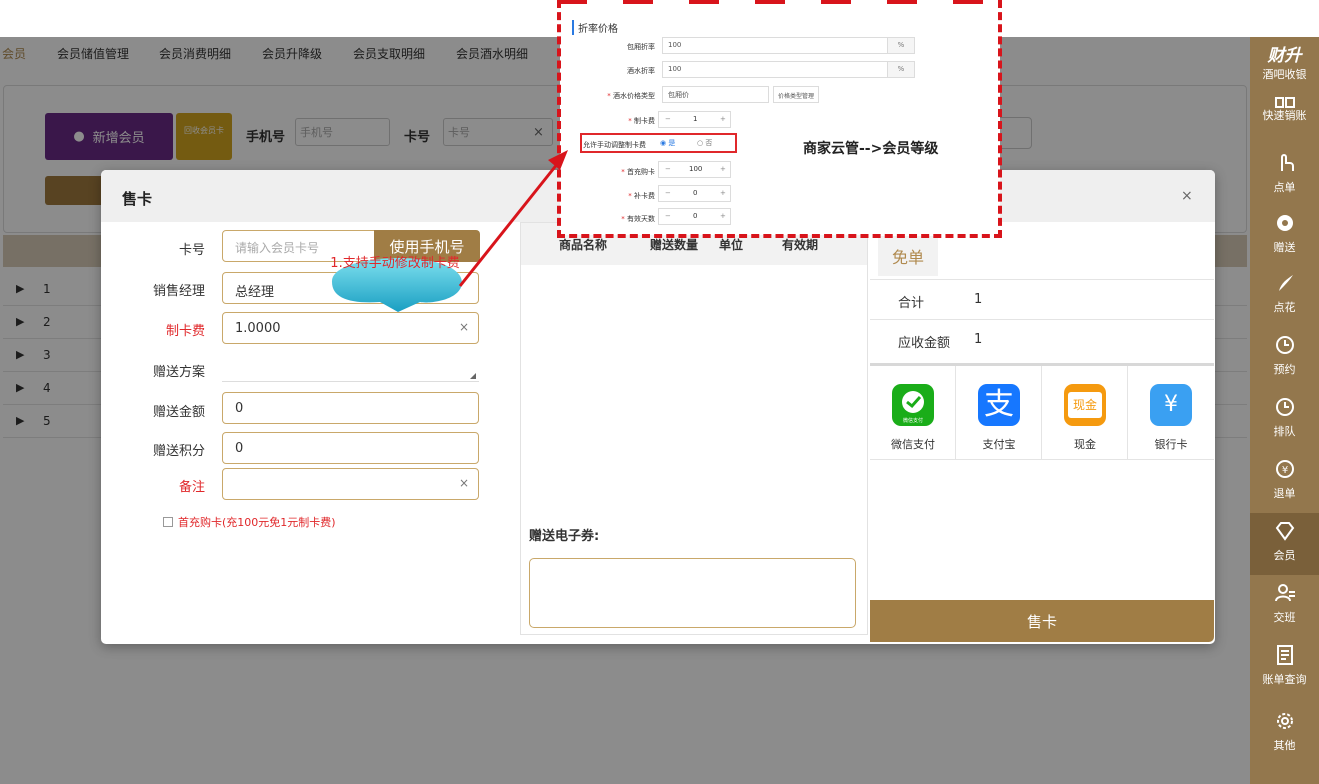 The width and height of the screenshot is (1319, 784). Describe the element at coordinates (1284, 223) in the screenshot. I see `gift-icon` at that location.